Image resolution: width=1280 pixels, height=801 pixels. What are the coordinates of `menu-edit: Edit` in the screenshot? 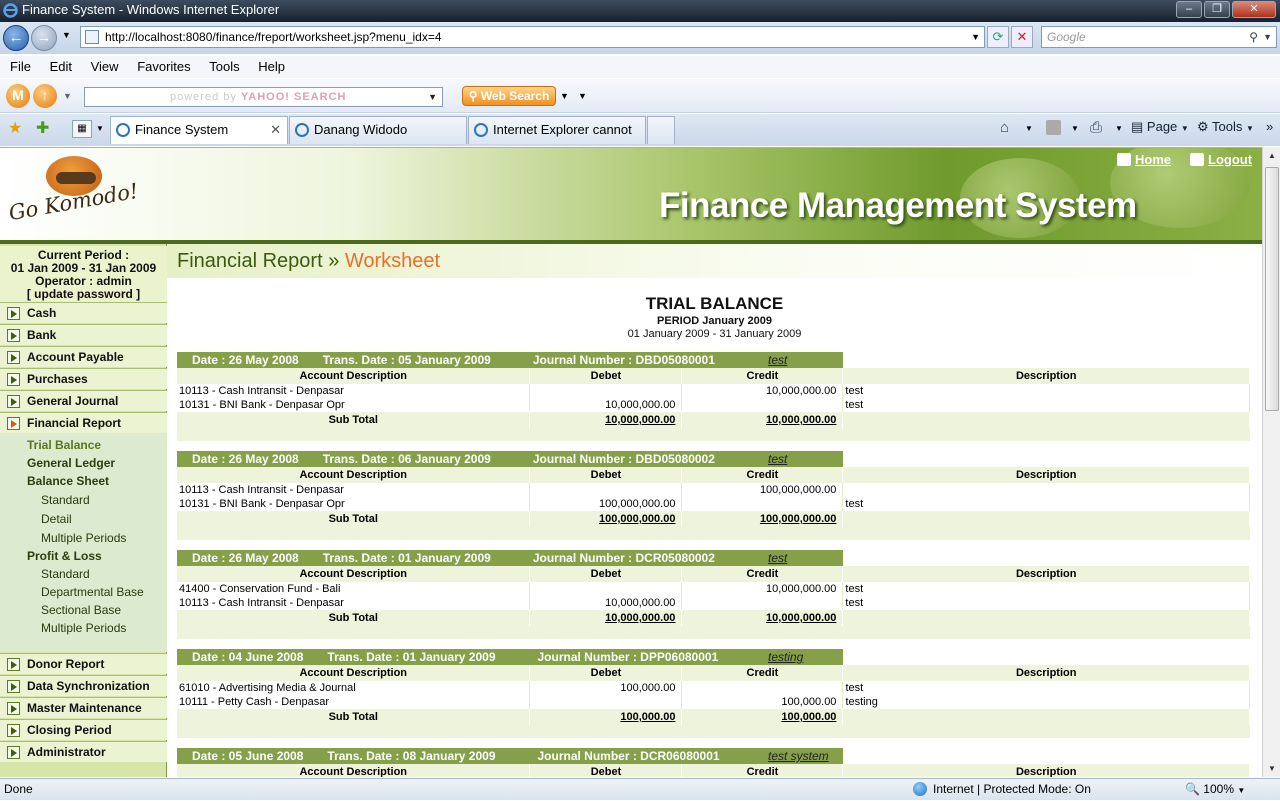 It's located at (61, 66).